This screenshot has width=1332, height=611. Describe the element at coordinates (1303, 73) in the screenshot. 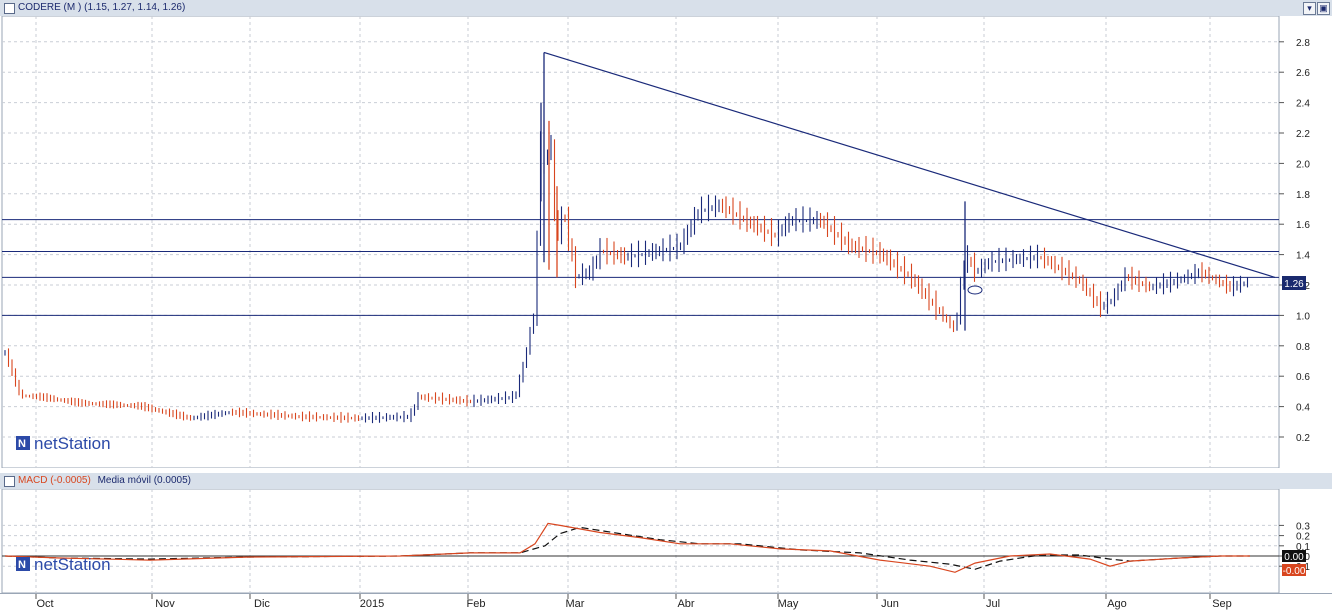

I see `y-tick-label: 2.6` at that location.